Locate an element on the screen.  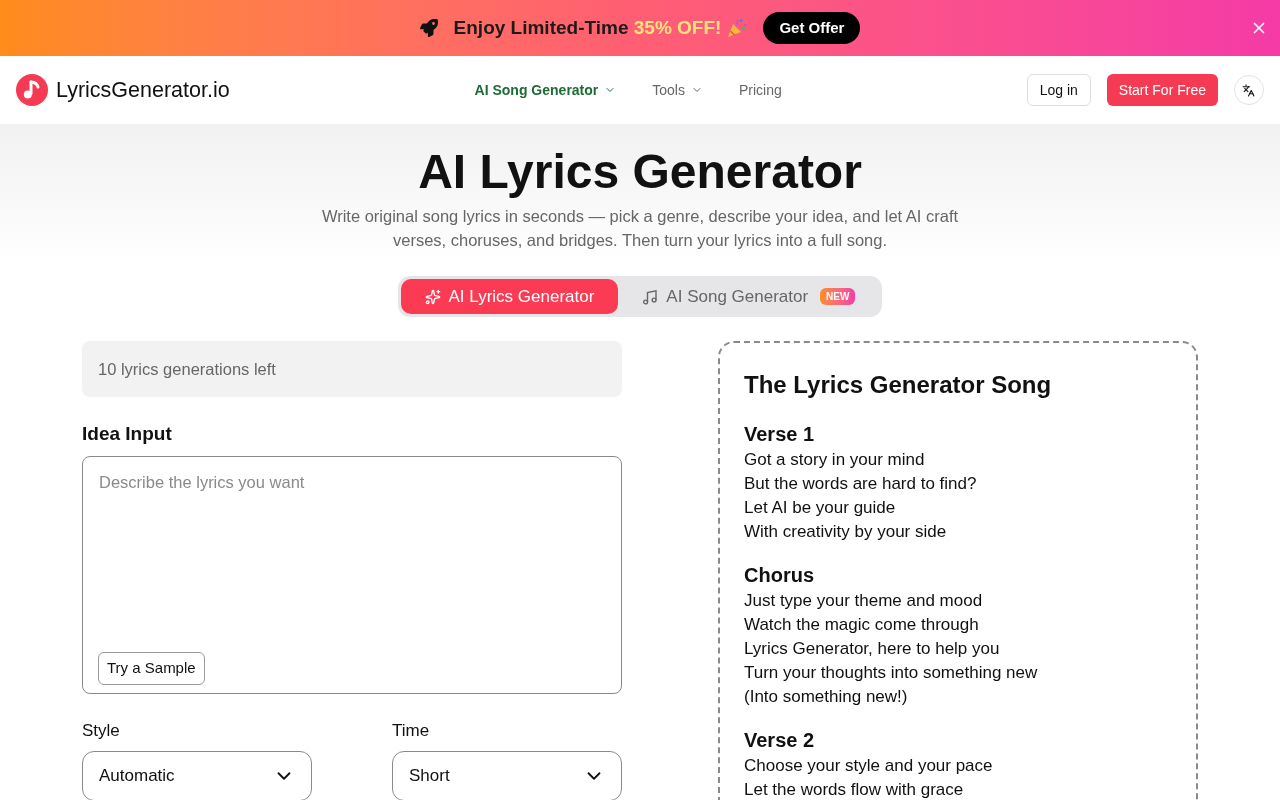
music-notes-icon is located at coordinates (650, 296).